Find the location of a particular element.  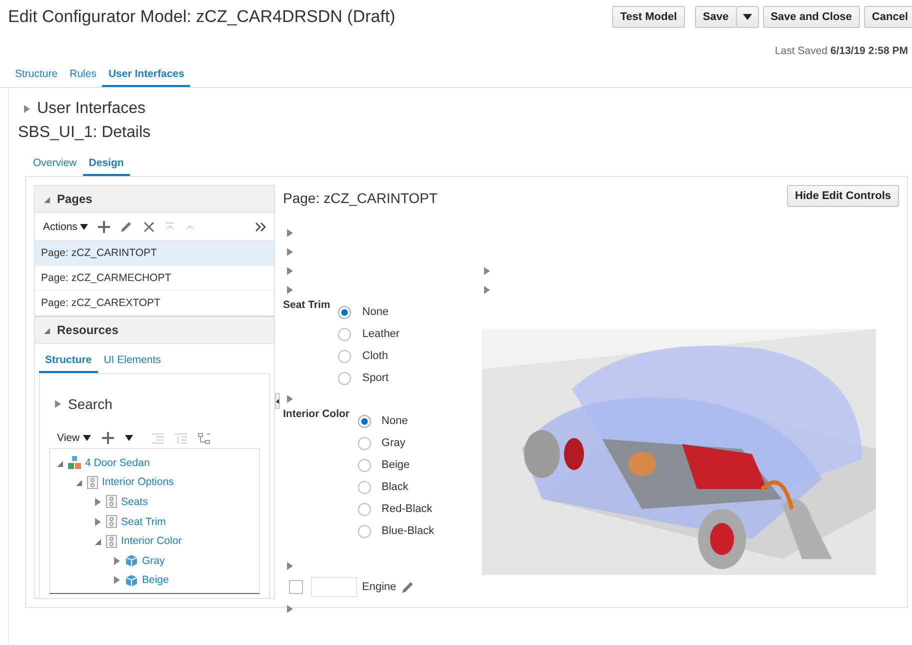

radio-label: Sport is located at coordinates (375, 378).